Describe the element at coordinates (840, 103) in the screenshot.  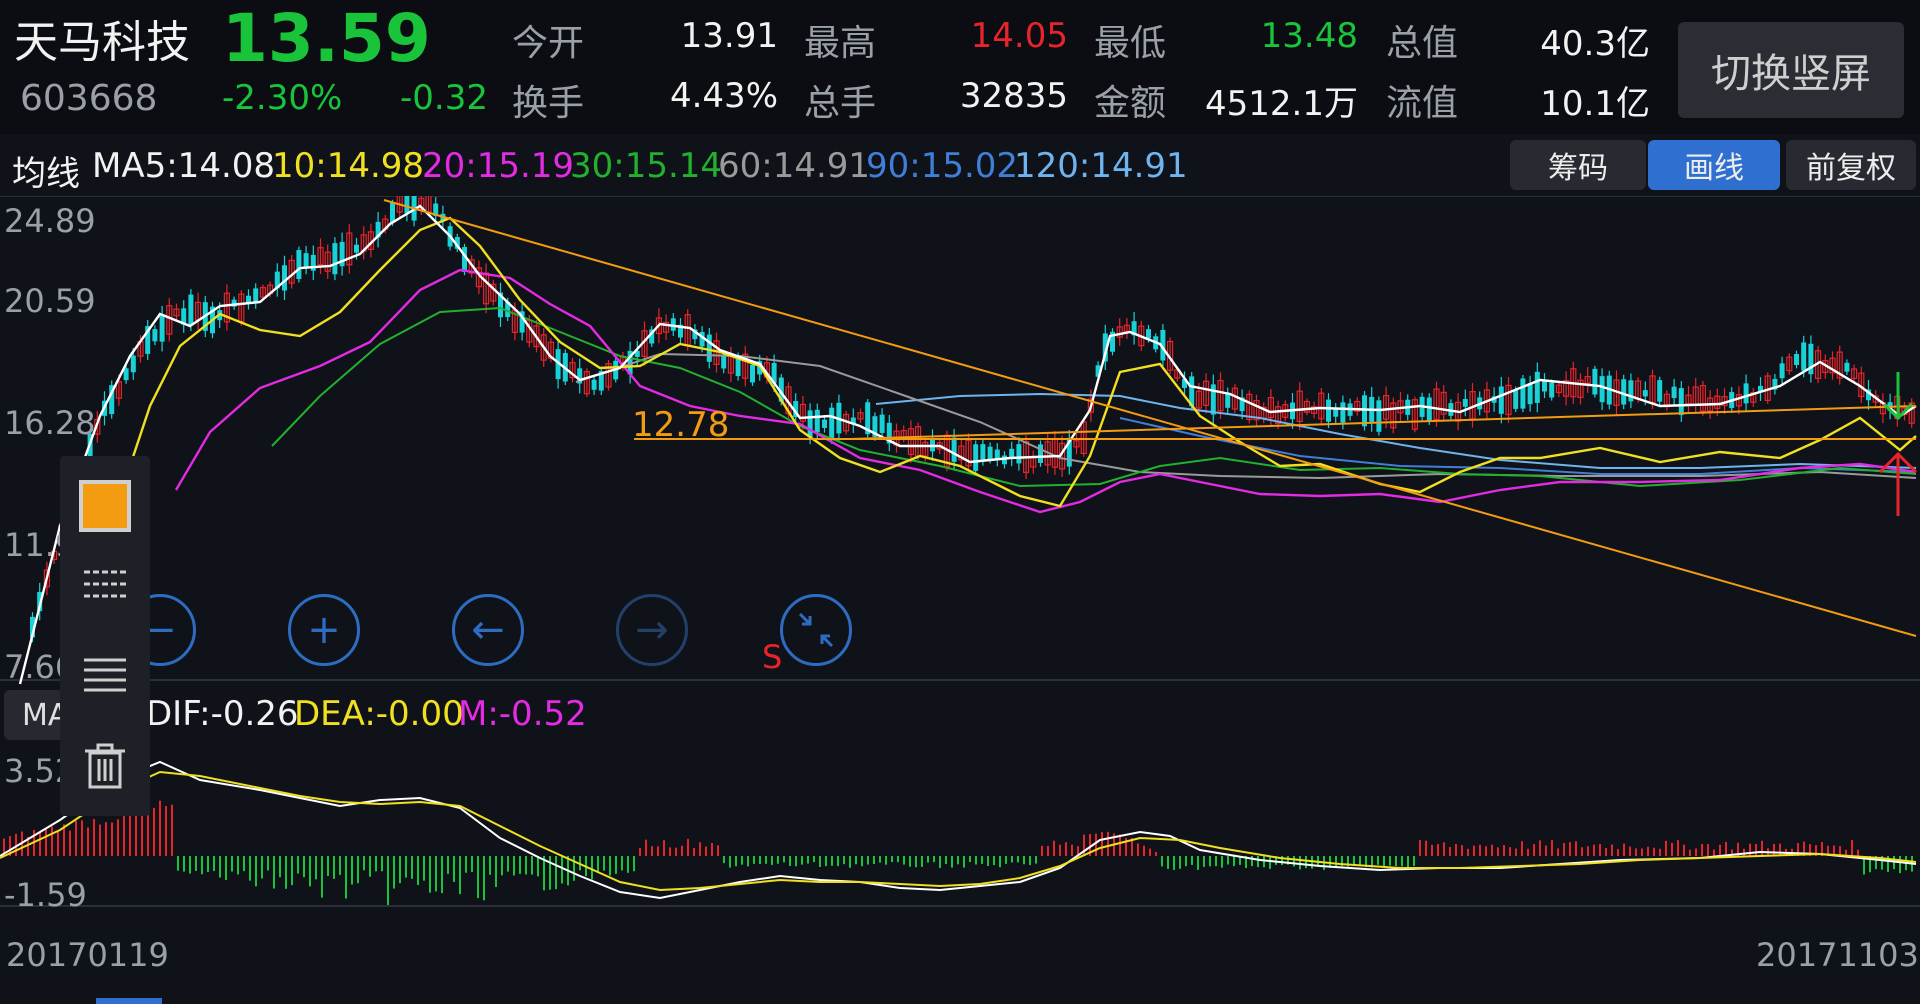
I see `quote-label-volume: 总手` at that location.